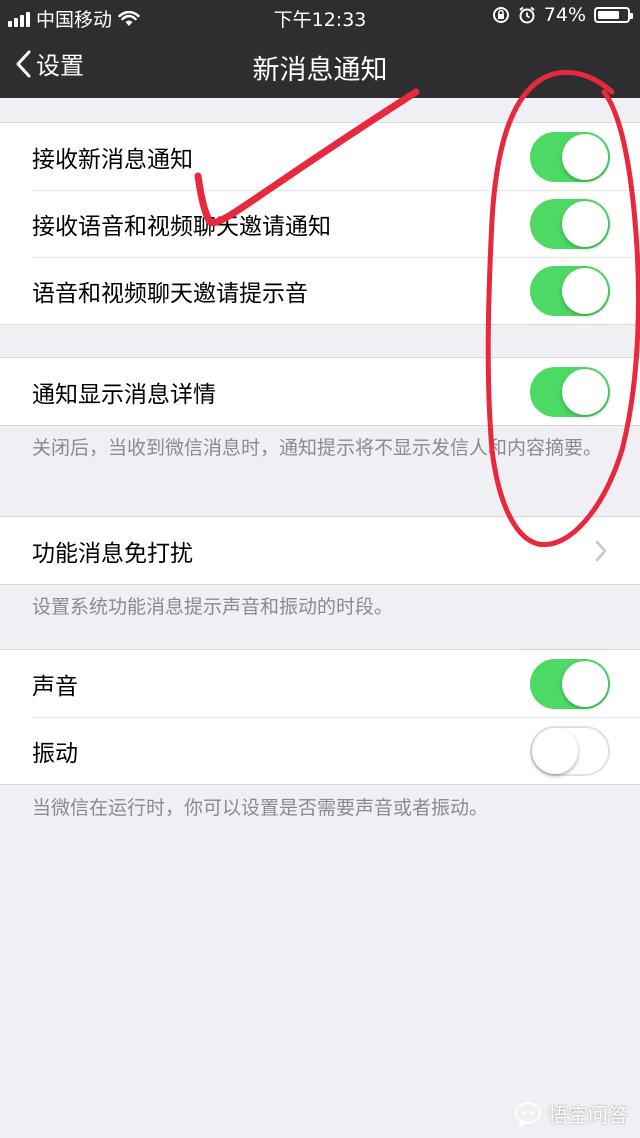 The height and width of the screenshot is (1138, 640). Describe the element at coordinates (500, 15) in the screenshot. I see `rotation-lock-icon` at that location.